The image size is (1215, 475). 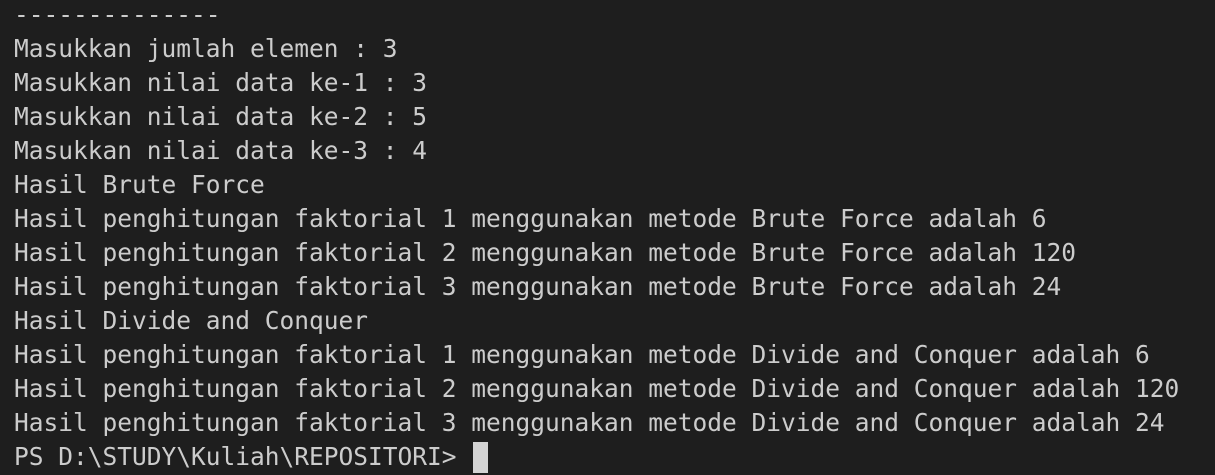 I want to click on text-cursor, so click(x=480, y=457).